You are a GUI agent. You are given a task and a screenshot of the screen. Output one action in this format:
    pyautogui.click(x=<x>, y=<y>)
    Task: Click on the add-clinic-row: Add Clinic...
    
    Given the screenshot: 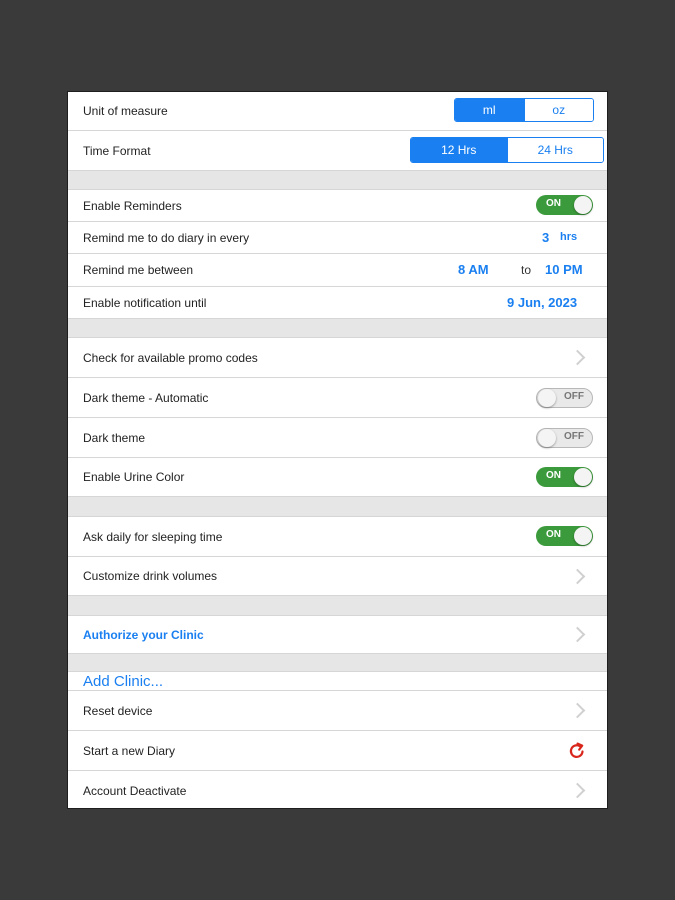 What is the action you would take?
    pyautogui.click(x=337, y=681)
    